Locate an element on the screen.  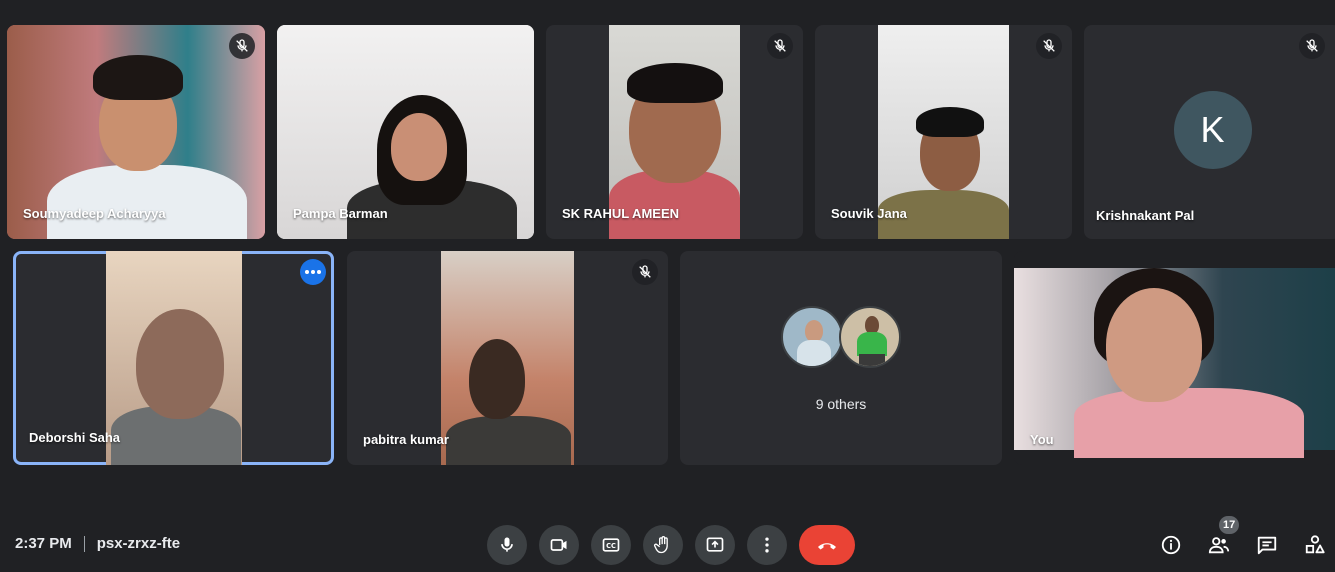
participant-tile-pabitra: pabitra kumar is located at coordinates (507, 358).